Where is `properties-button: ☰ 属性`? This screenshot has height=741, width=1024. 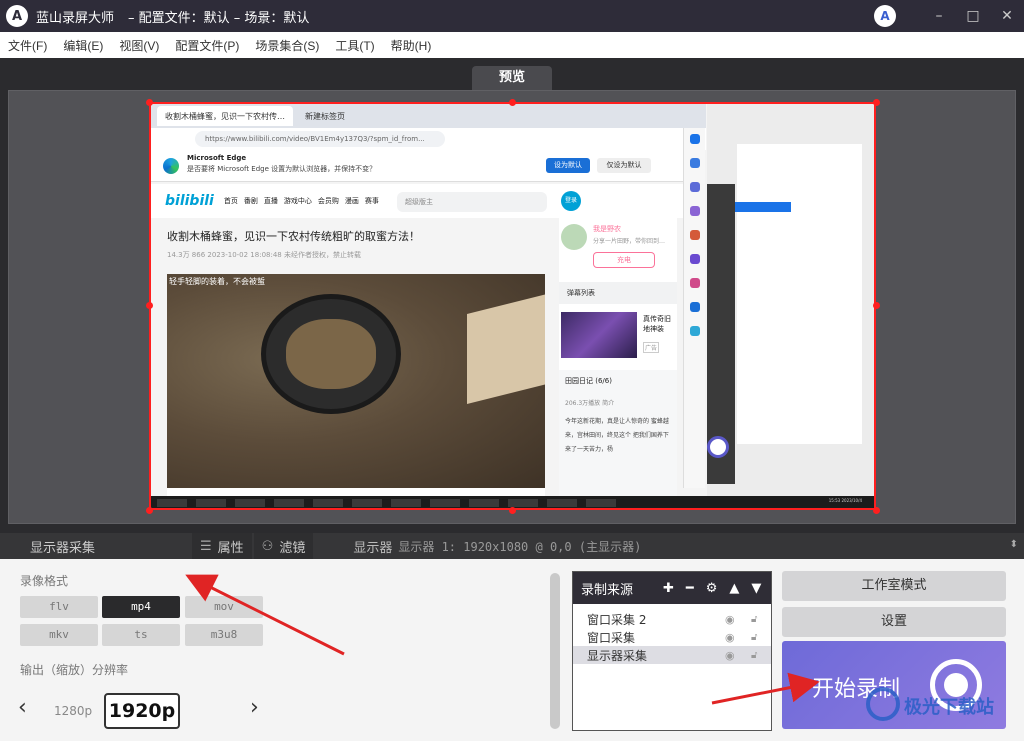 properties-button: ☰ 属性 is located at coordinates (222, 546).